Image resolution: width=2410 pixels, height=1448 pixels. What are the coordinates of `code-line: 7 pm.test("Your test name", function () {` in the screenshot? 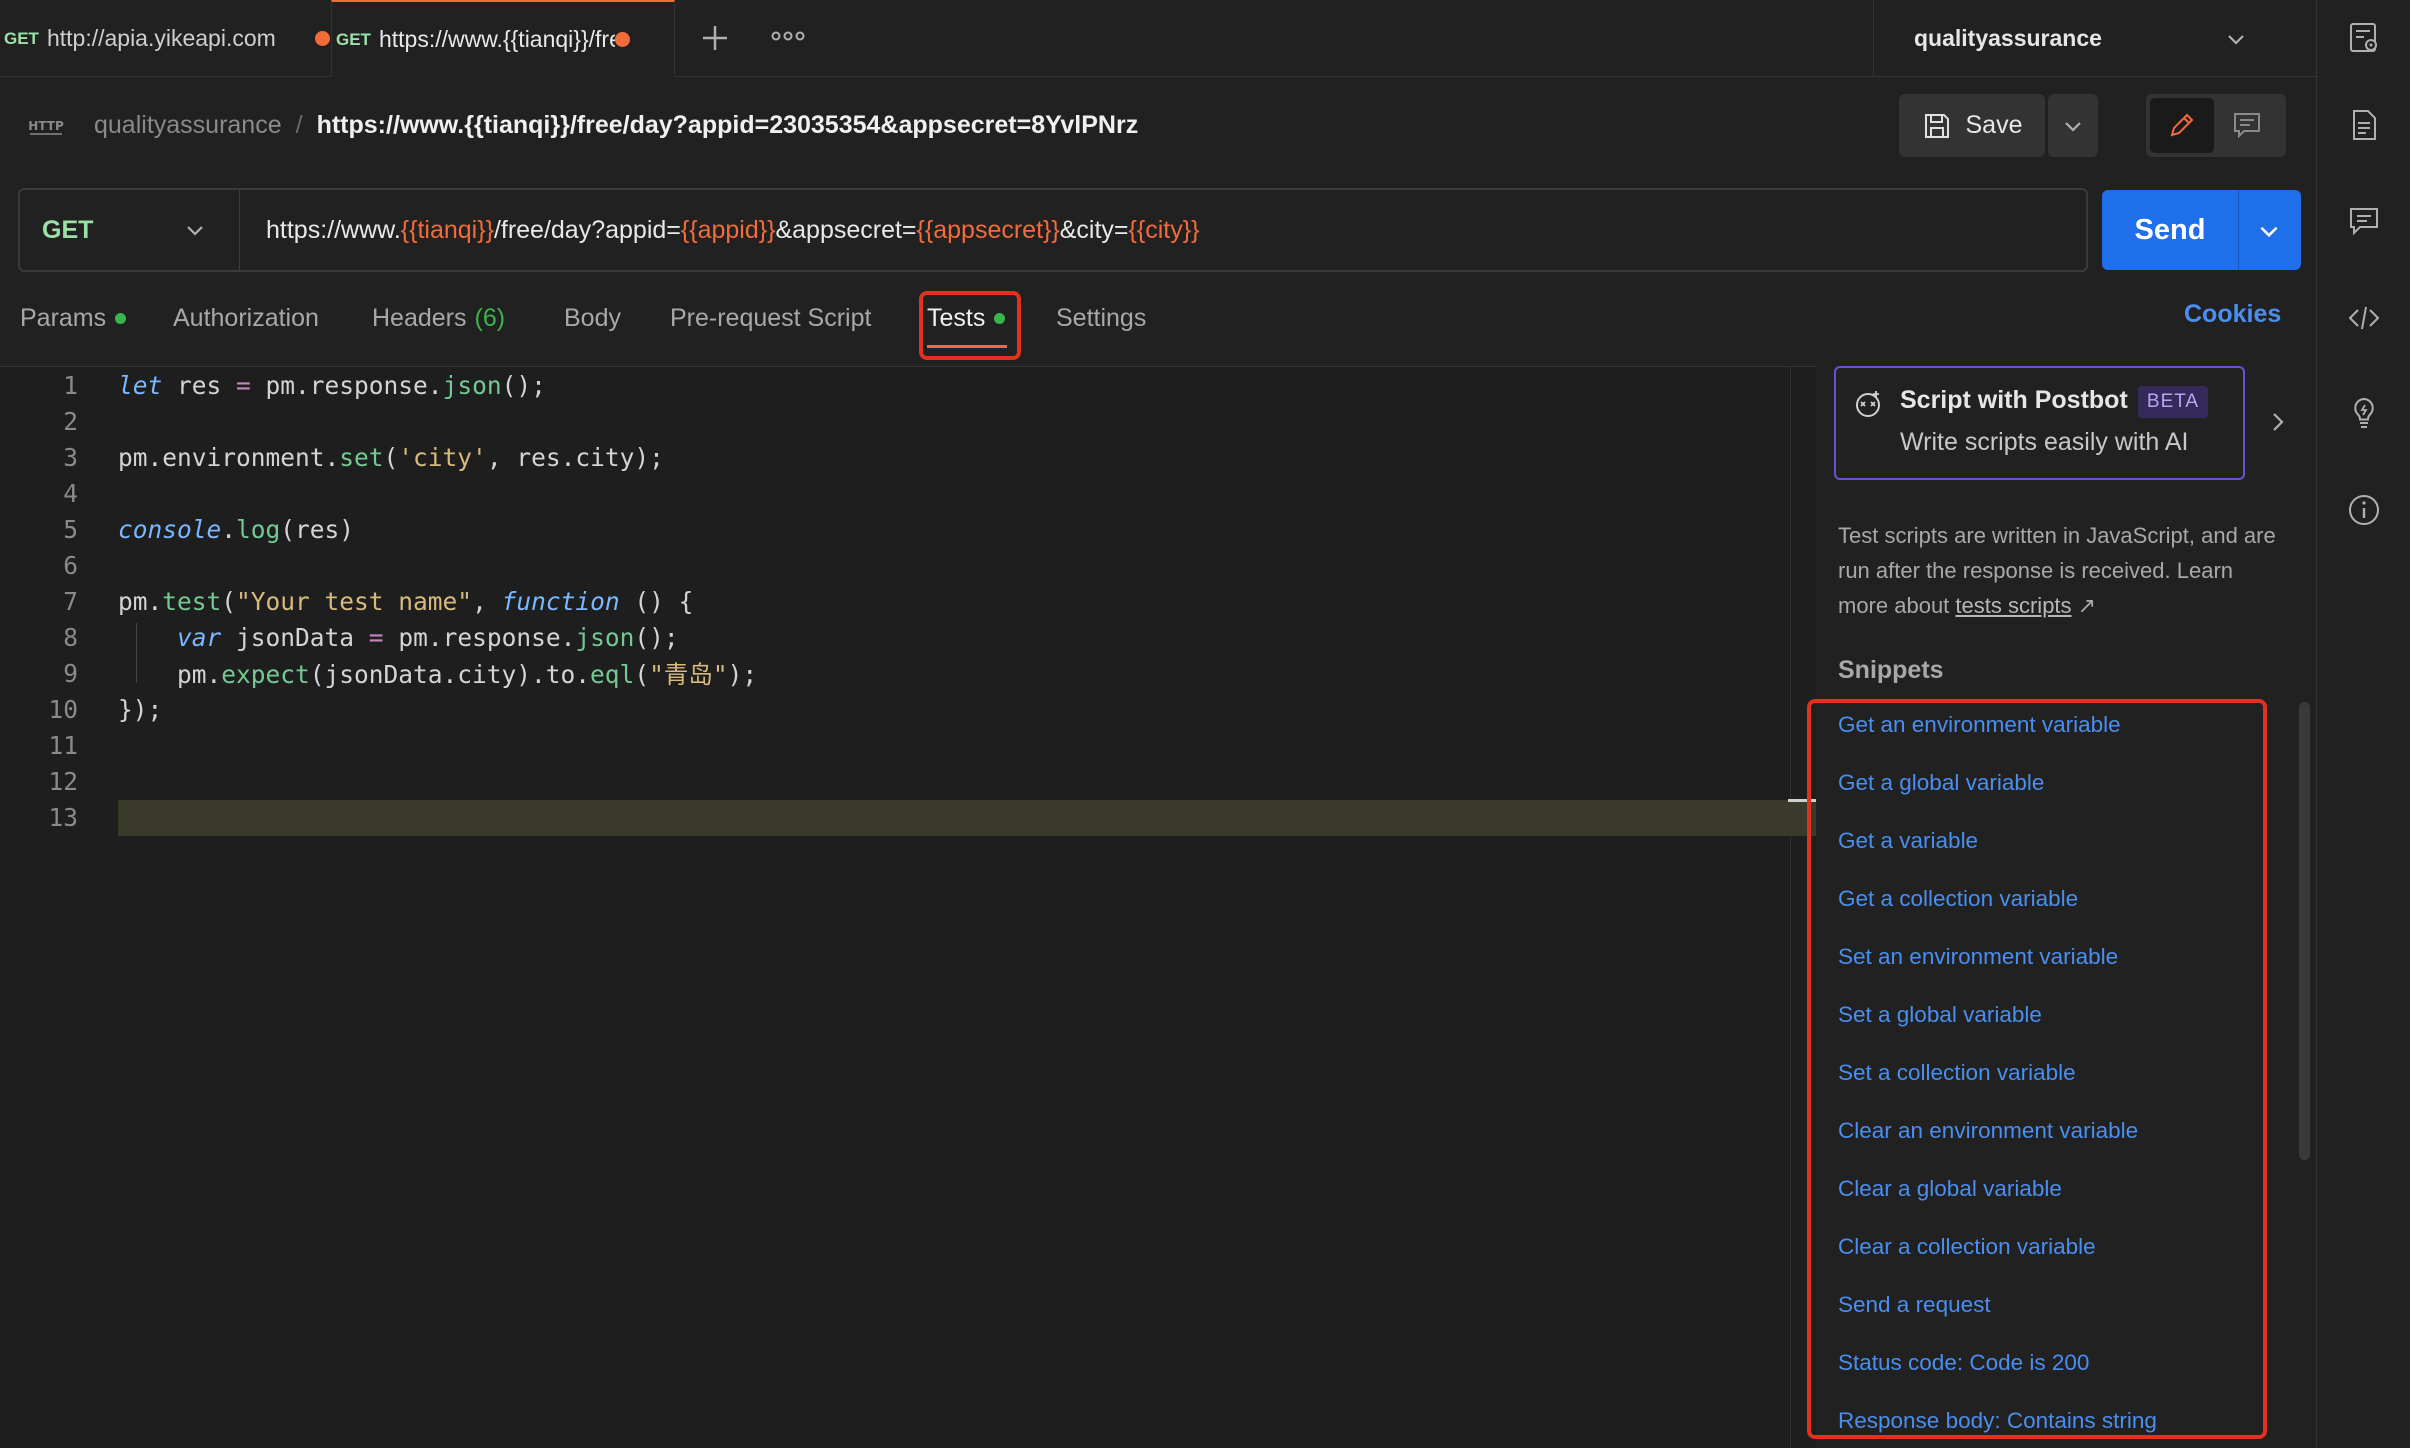 It's located at (346, 601).